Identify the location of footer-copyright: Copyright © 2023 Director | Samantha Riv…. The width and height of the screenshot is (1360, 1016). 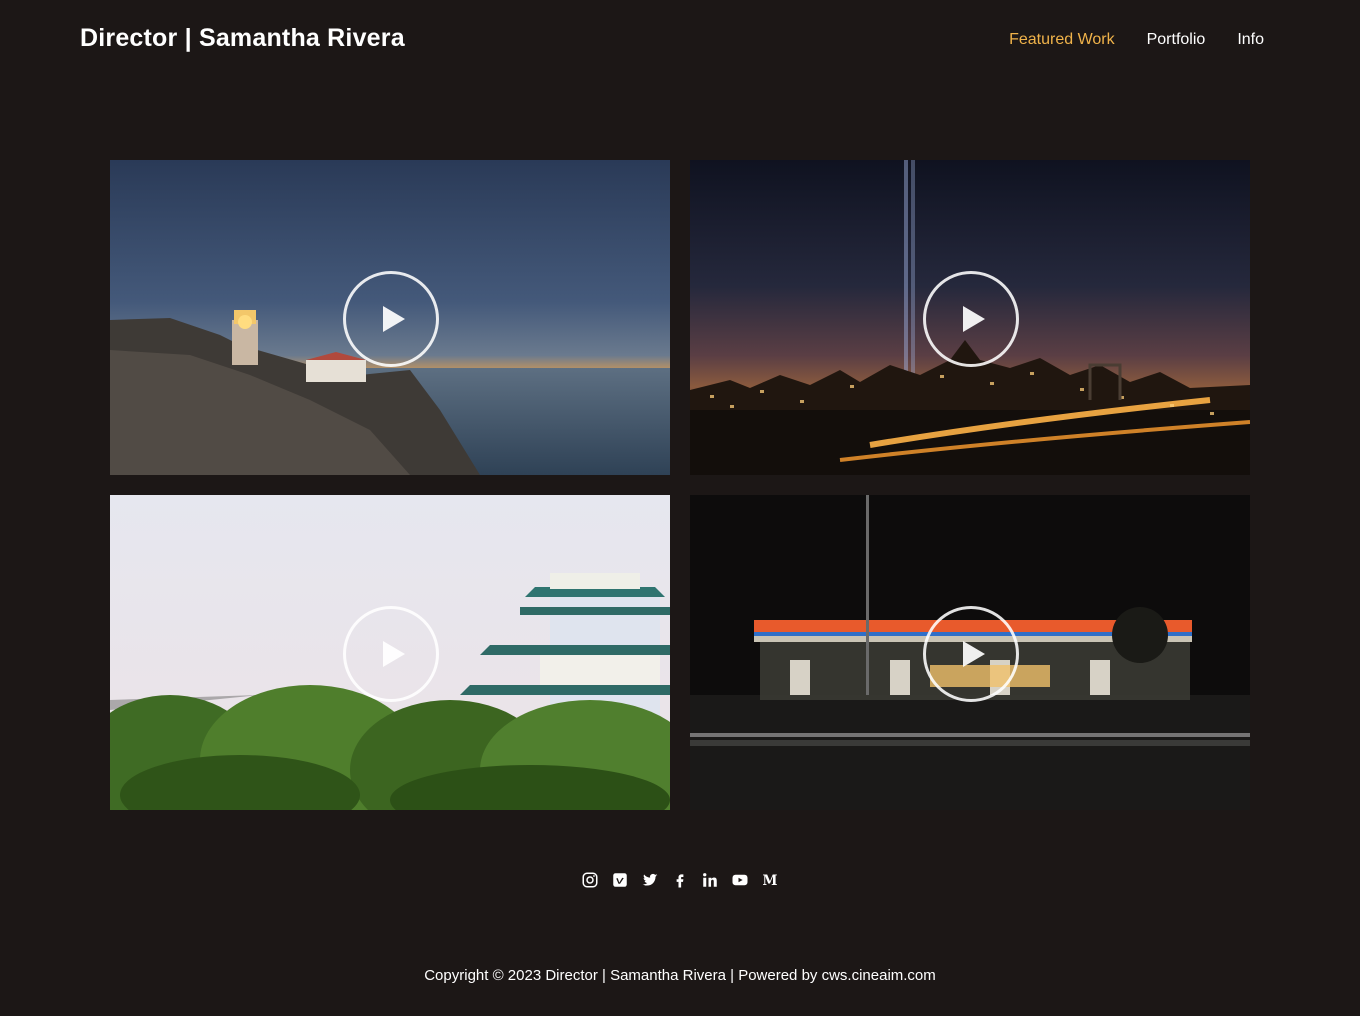
(680, 975).